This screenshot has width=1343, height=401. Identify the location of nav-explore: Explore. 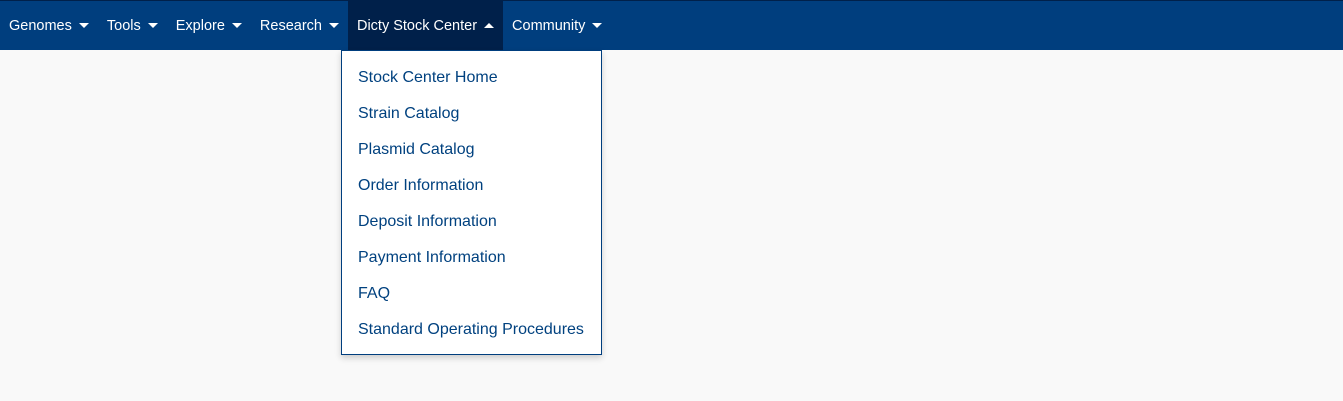
(209, 25).